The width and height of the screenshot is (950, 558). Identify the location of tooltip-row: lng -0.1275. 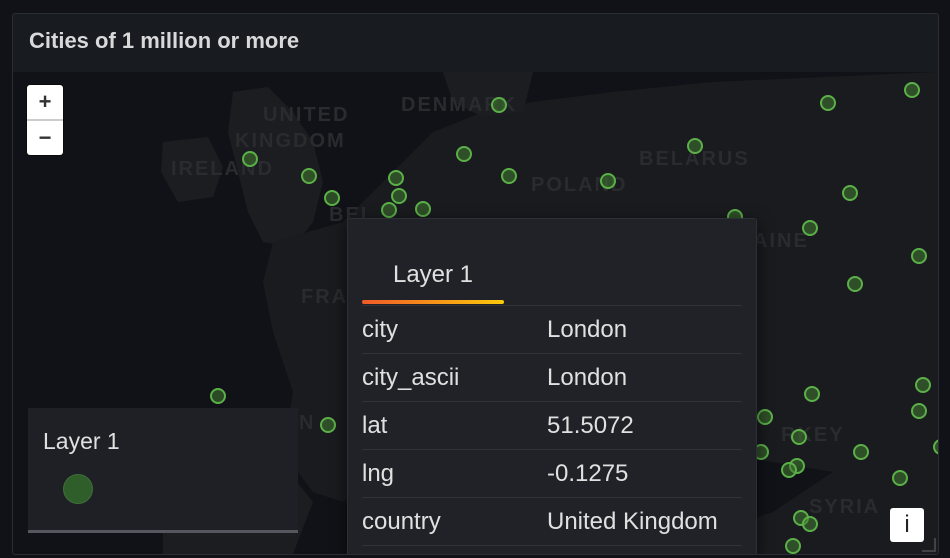
(552, 474).